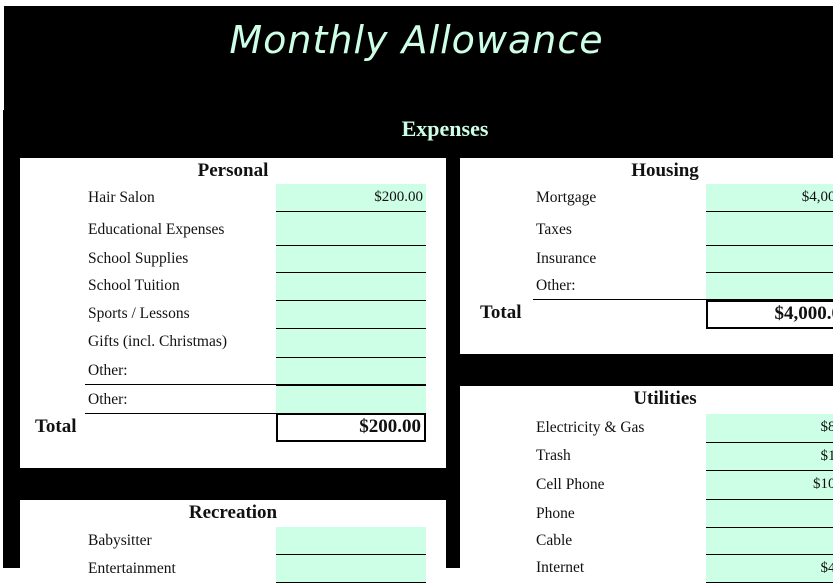 This screenshot has width=833, height=583. I want to click on school-tuition-input, so click(351, 287).